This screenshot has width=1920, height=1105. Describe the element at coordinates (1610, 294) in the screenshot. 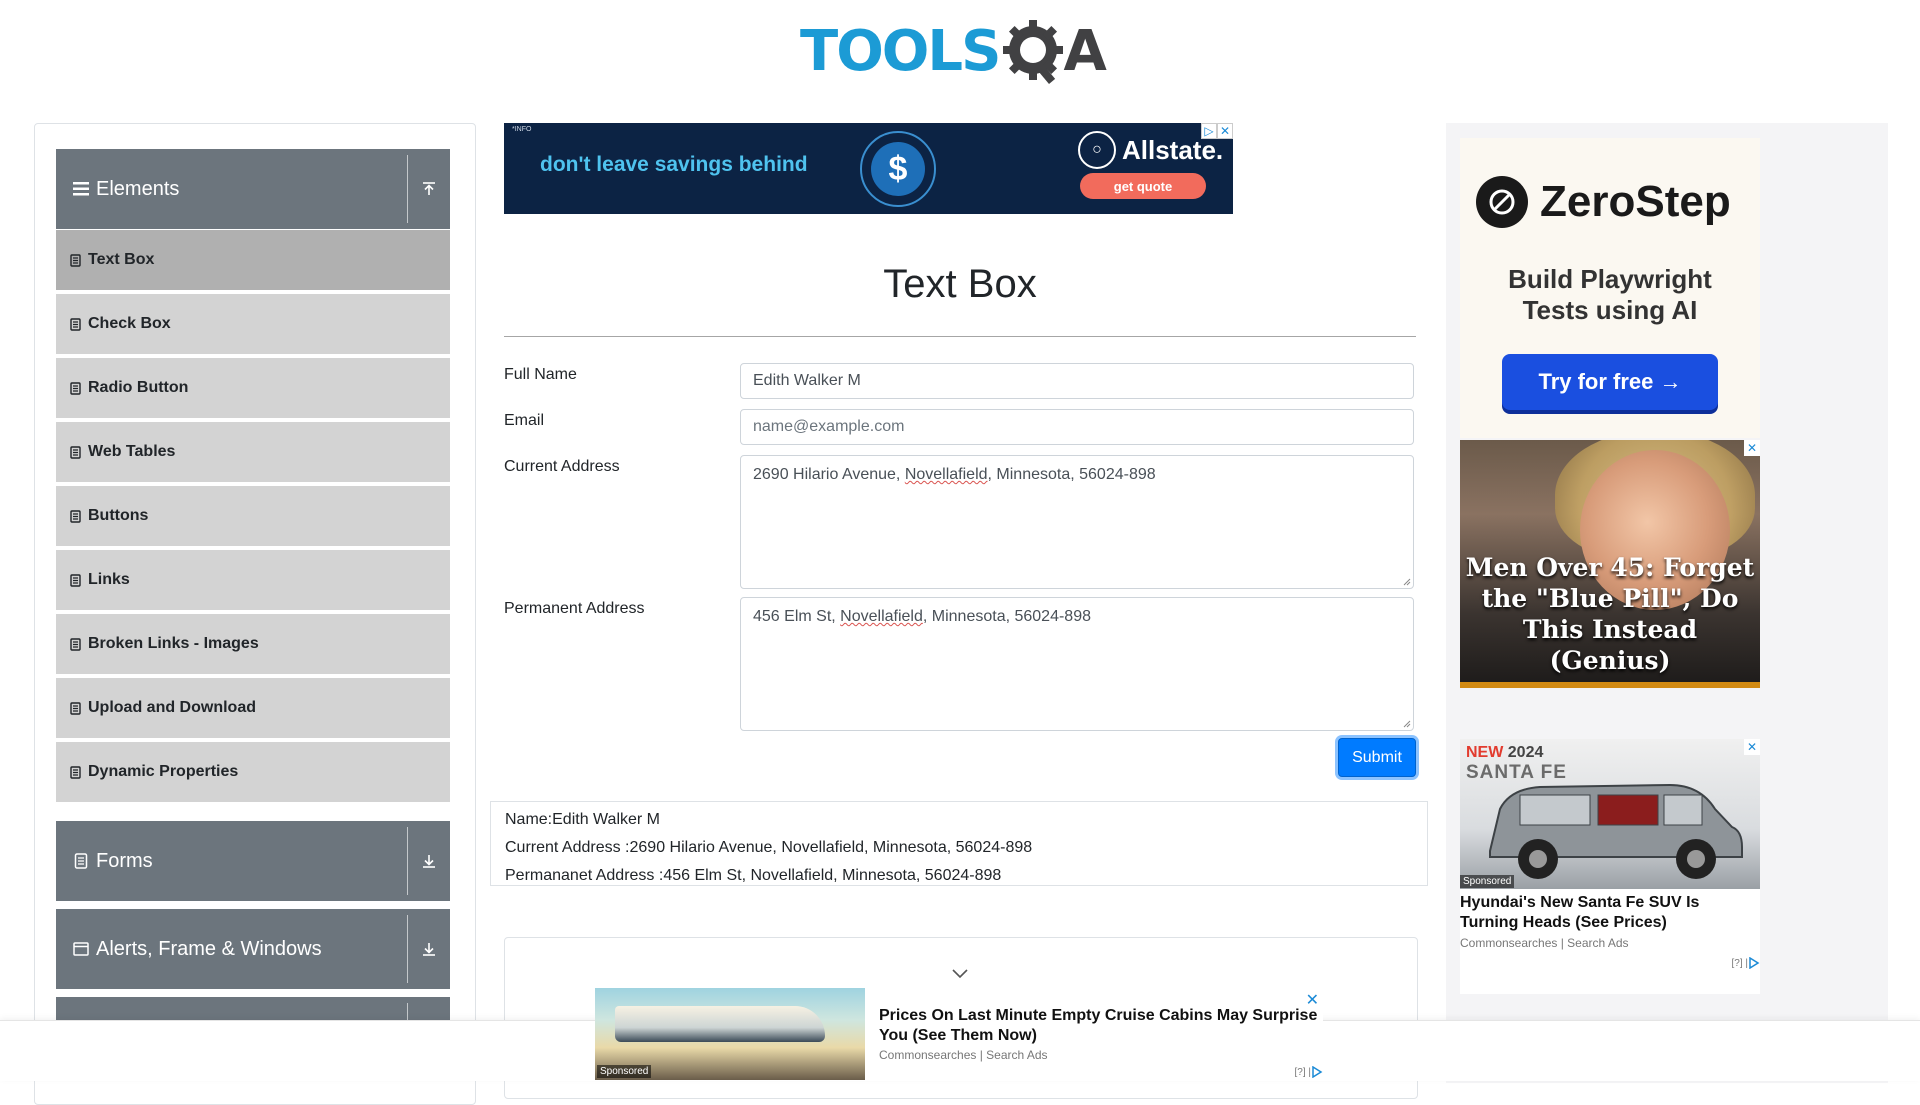

I see `zerostep-tagline: Build Playwright Tests using AI` at that location.